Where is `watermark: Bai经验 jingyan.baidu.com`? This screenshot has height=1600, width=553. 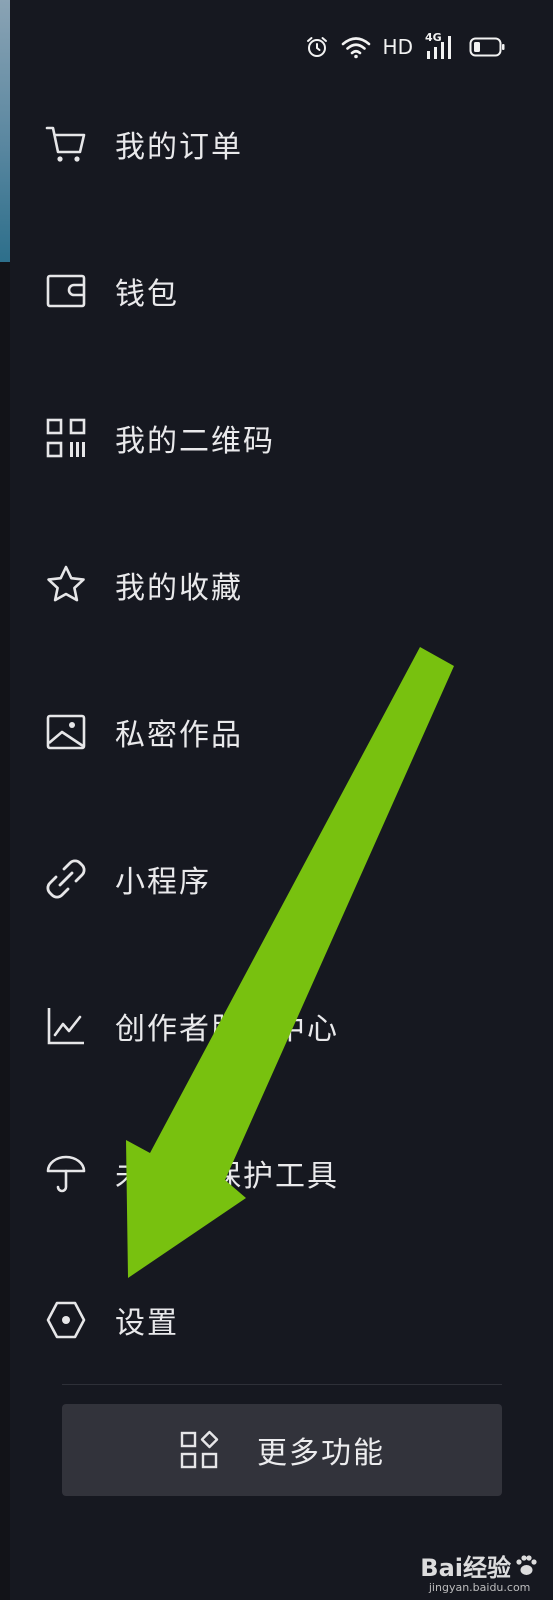 watermark: Bai经验 jingyan.baidu.com is located at coordinates (479, 1571).